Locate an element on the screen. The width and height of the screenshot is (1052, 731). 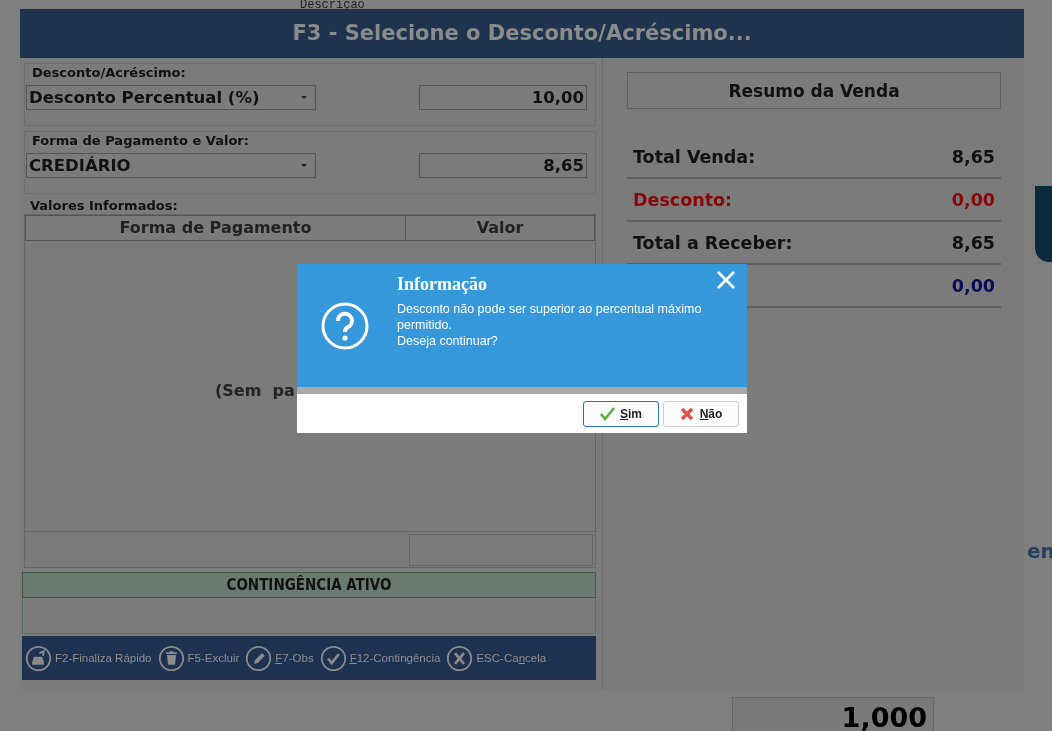
group-label: Valores Informados: is located at coordinates (104, 205).